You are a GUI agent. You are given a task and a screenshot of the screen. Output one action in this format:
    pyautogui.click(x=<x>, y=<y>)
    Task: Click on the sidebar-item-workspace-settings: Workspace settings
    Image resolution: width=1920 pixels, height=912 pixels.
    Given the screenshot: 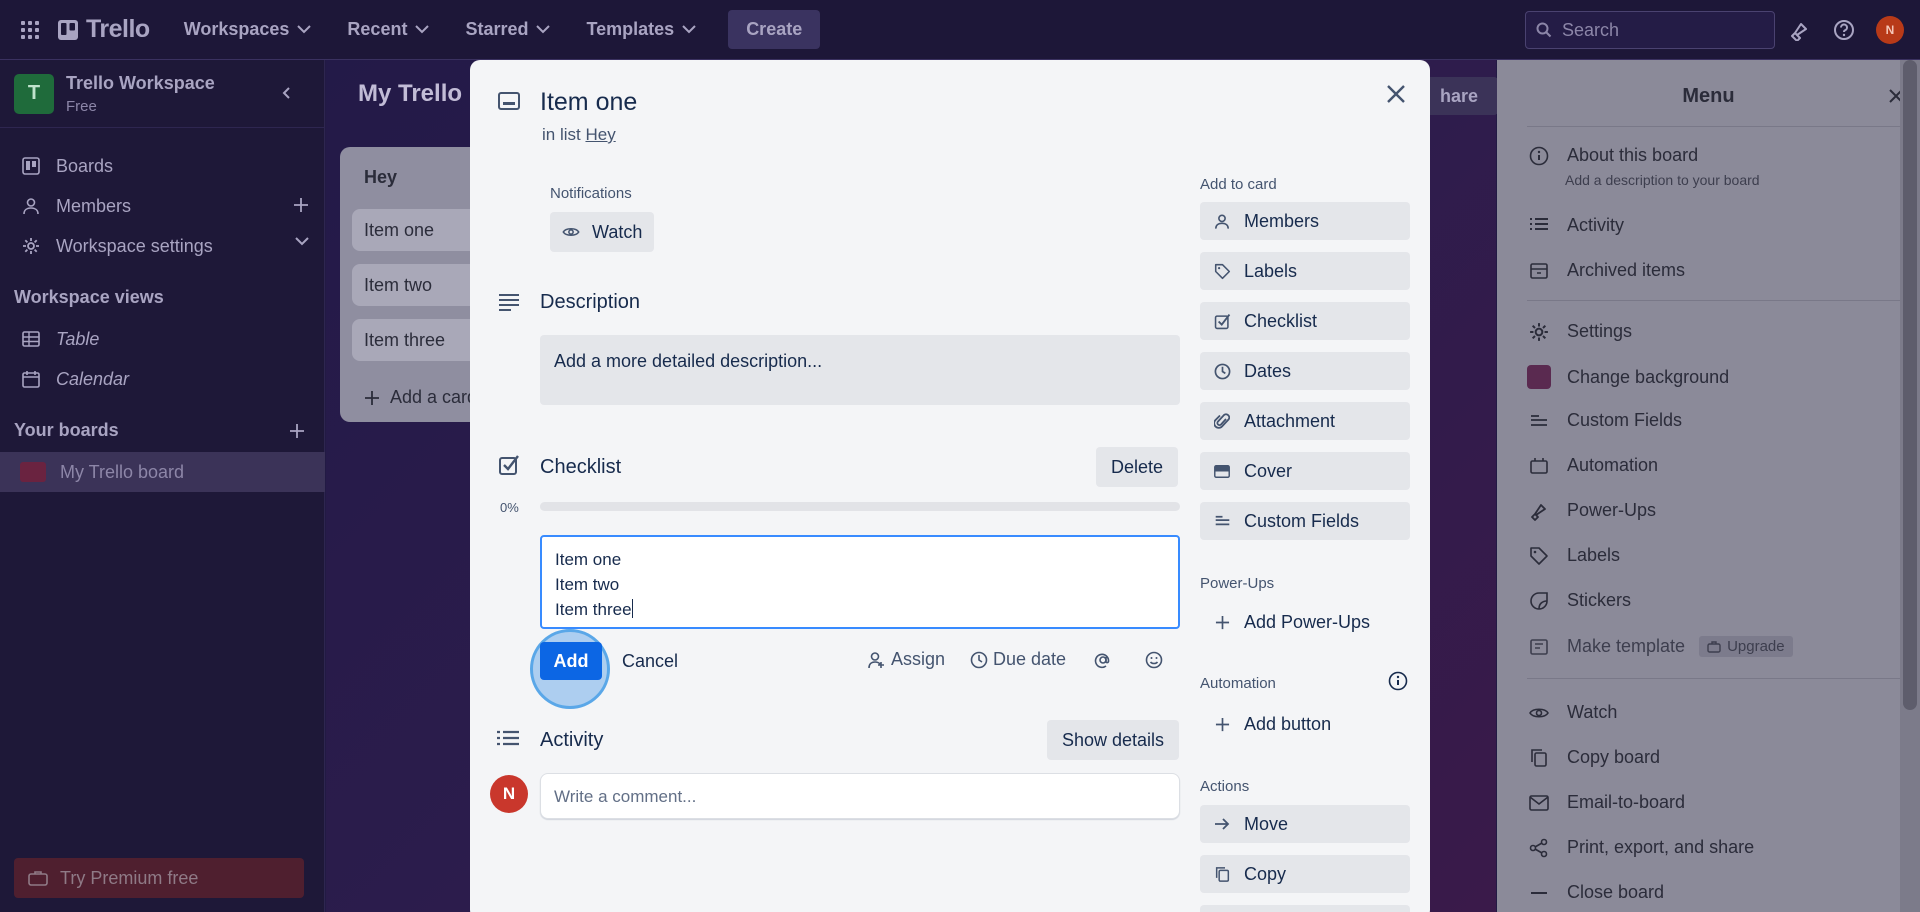 What is the action you would take?
    pyautogui.click(x=162, y=246)
    